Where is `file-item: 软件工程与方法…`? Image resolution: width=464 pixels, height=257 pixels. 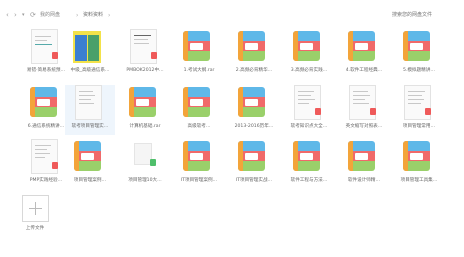
file-item: 软件工程与方法… is located at coordinates (309, 164).